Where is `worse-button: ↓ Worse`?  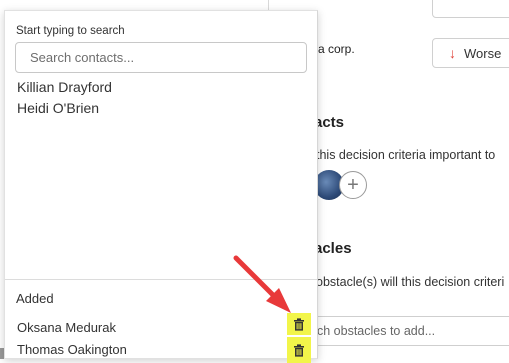
worse-button: ↓ Worse is located at coordinates (470, 53).